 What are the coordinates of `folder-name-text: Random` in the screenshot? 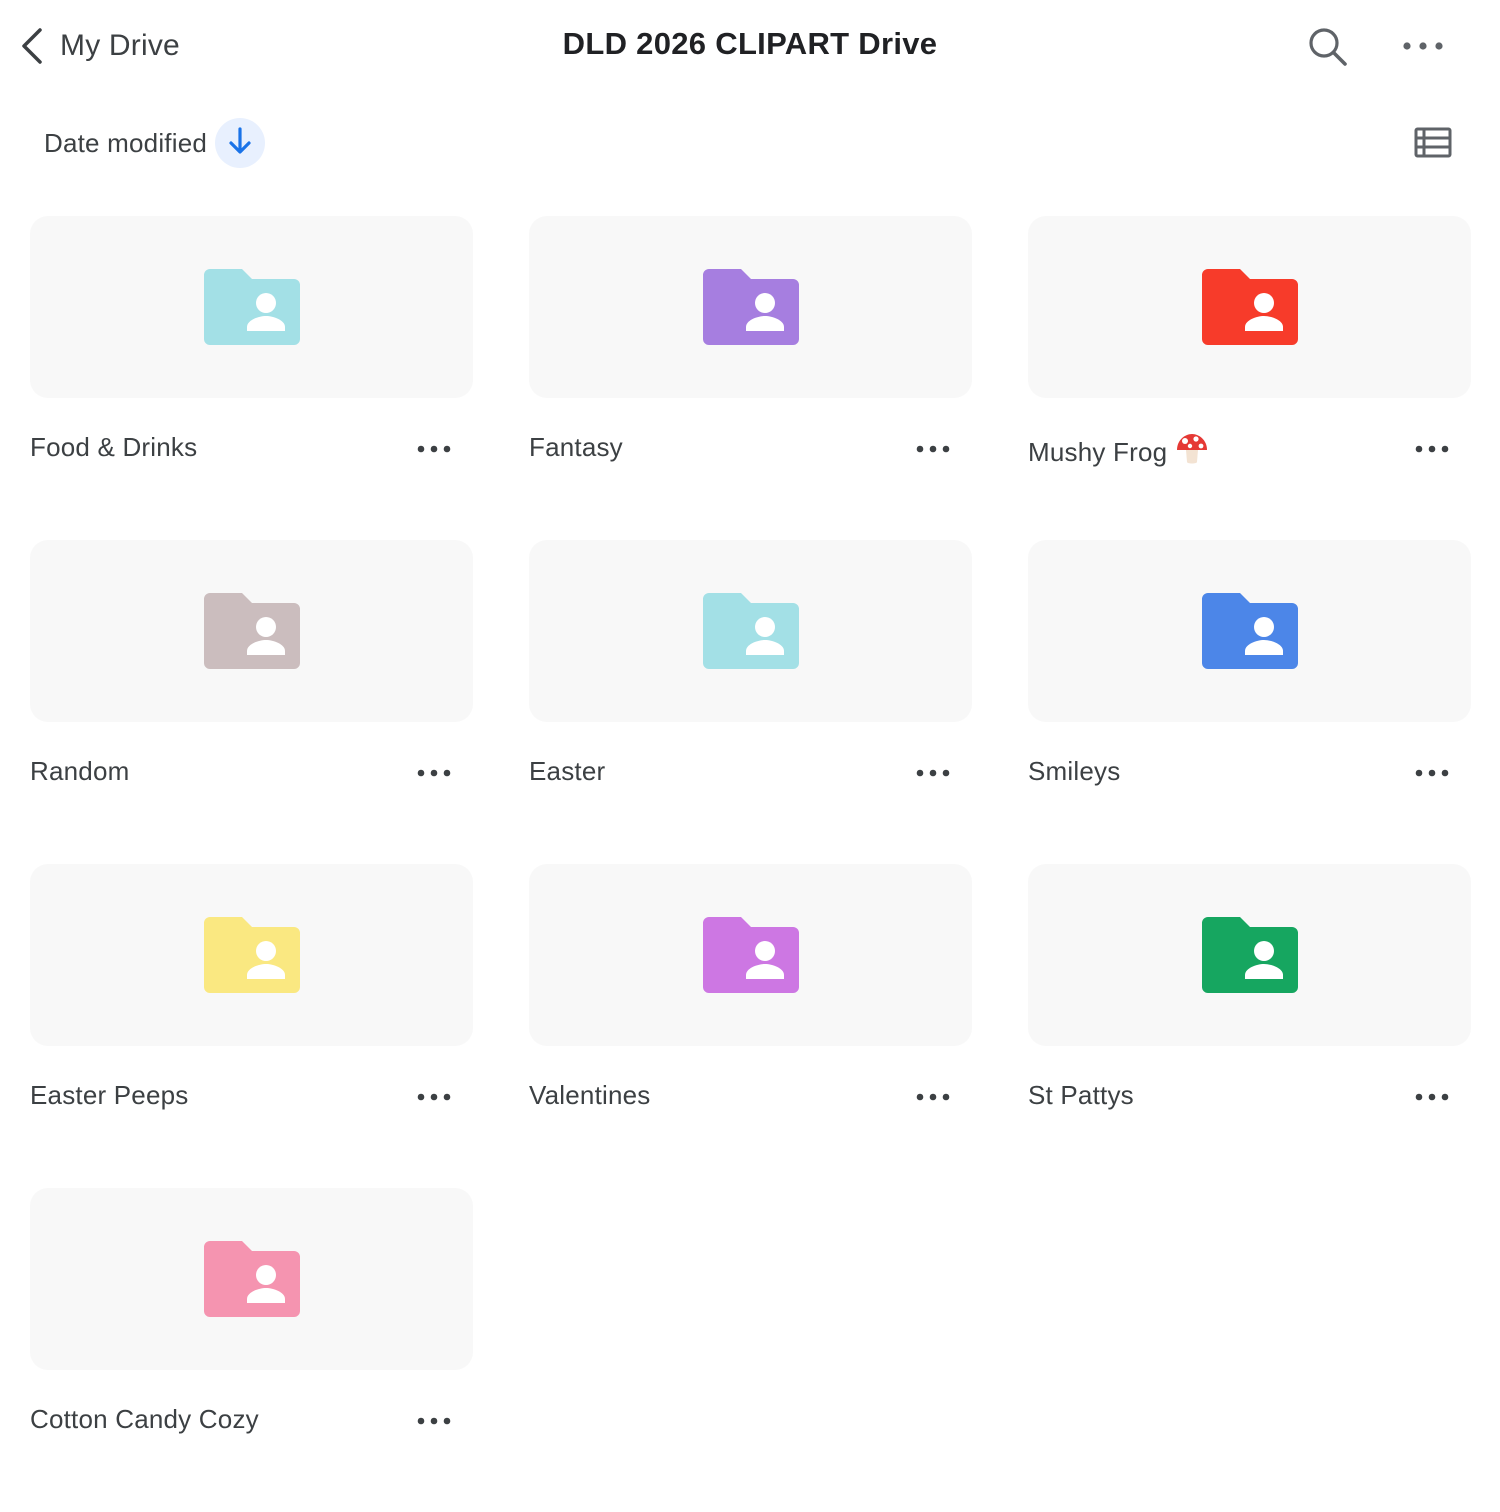 It's located at (80, 771).